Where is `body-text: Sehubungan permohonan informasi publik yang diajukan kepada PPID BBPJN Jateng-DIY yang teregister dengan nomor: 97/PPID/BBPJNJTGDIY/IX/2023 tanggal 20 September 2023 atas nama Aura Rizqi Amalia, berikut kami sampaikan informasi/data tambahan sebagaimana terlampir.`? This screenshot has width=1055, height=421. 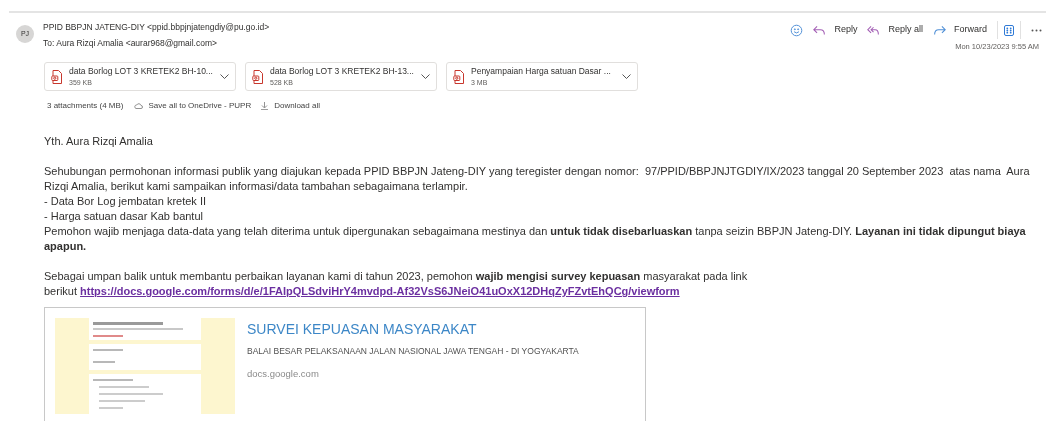
body-text: Sehubungan permohonan informasi publik yang diajukan kepada PPID BBPJN Jateng-DIY yang teregister dengan nomor: 97/PPID/BBPJNJTGDIY/IX/2023 tanggal 20 September 2023 atas nama Aura Rizqi Amalia, berikut kami sampaikan informasi/data tambahan sebagaimana terlampir. is located at coordinates (537, 179).